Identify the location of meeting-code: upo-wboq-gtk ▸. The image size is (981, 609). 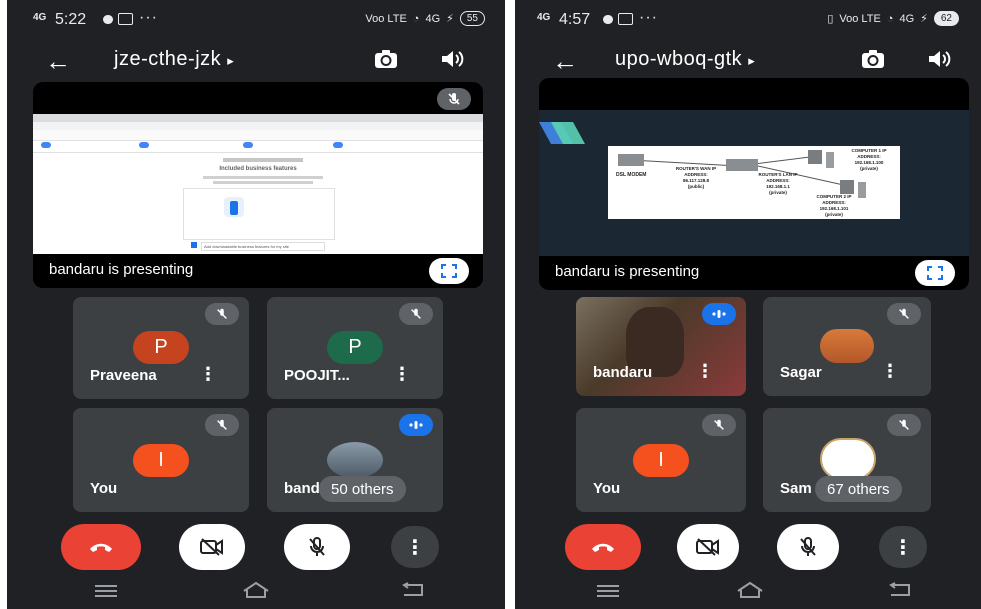
(685, 59).